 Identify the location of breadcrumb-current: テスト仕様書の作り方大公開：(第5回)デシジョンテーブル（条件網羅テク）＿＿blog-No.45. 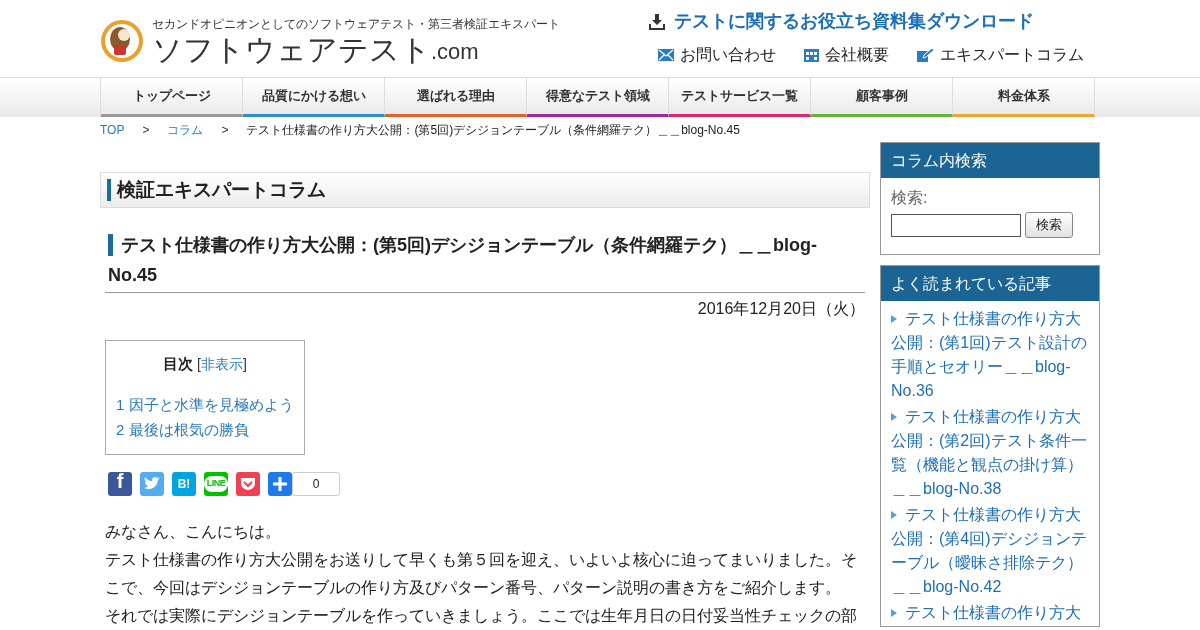
(493, 130).